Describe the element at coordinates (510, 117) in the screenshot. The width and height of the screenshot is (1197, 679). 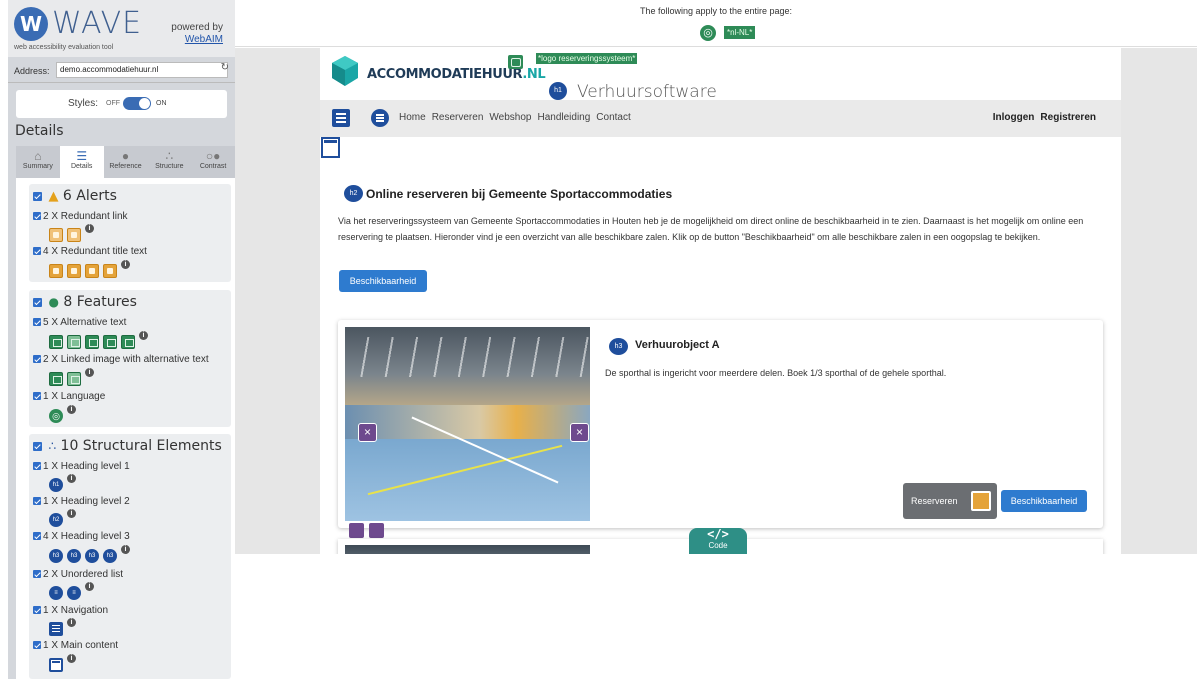
I see `nav-link-webshop: Webshop` at that location.